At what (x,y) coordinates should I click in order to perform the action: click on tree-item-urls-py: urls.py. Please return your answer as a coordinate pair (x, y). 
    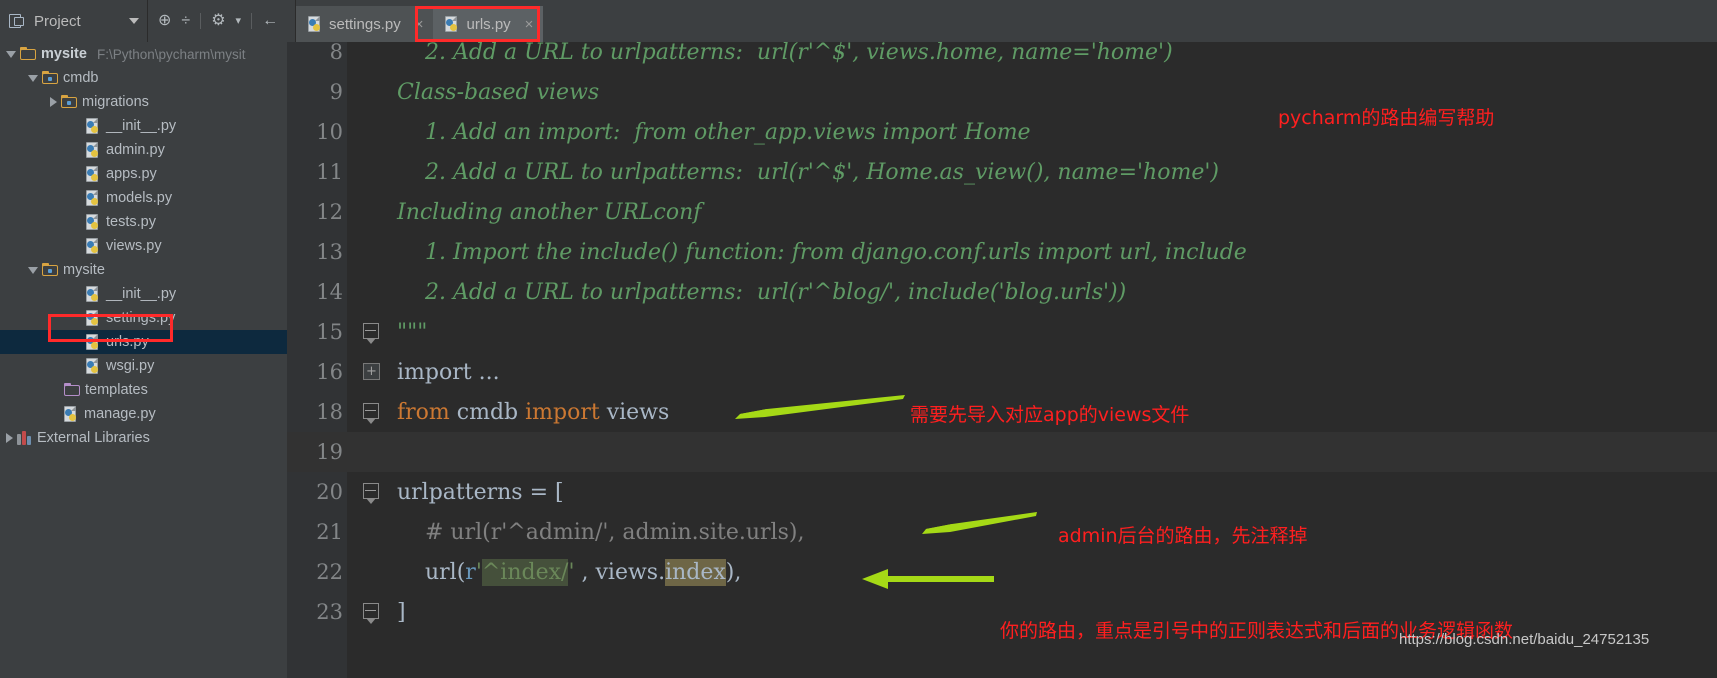
    Looking at the image, I should click on (143, 342).